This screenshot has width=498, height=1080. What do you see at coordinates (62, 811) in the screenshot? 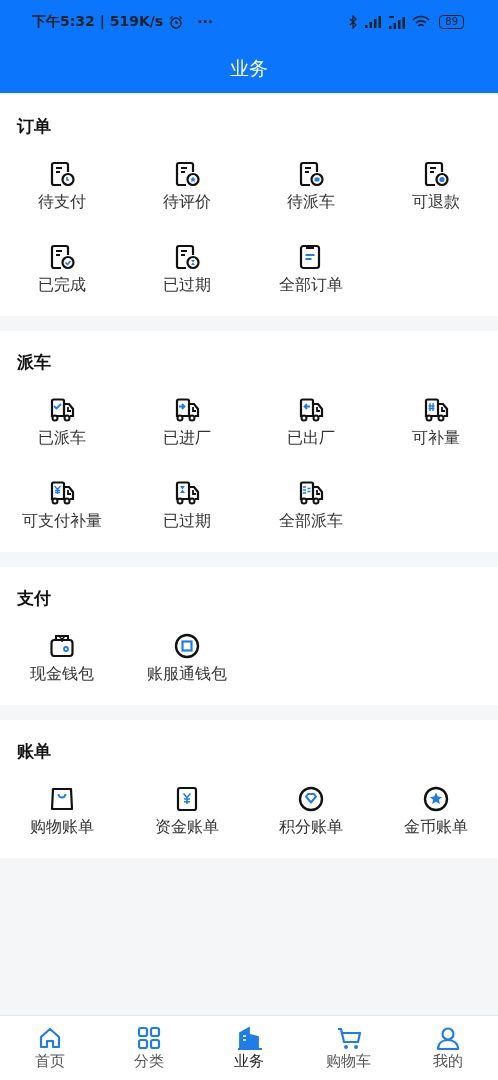
I see `menu-item: 购物账单` at bounding box center [62, 811].